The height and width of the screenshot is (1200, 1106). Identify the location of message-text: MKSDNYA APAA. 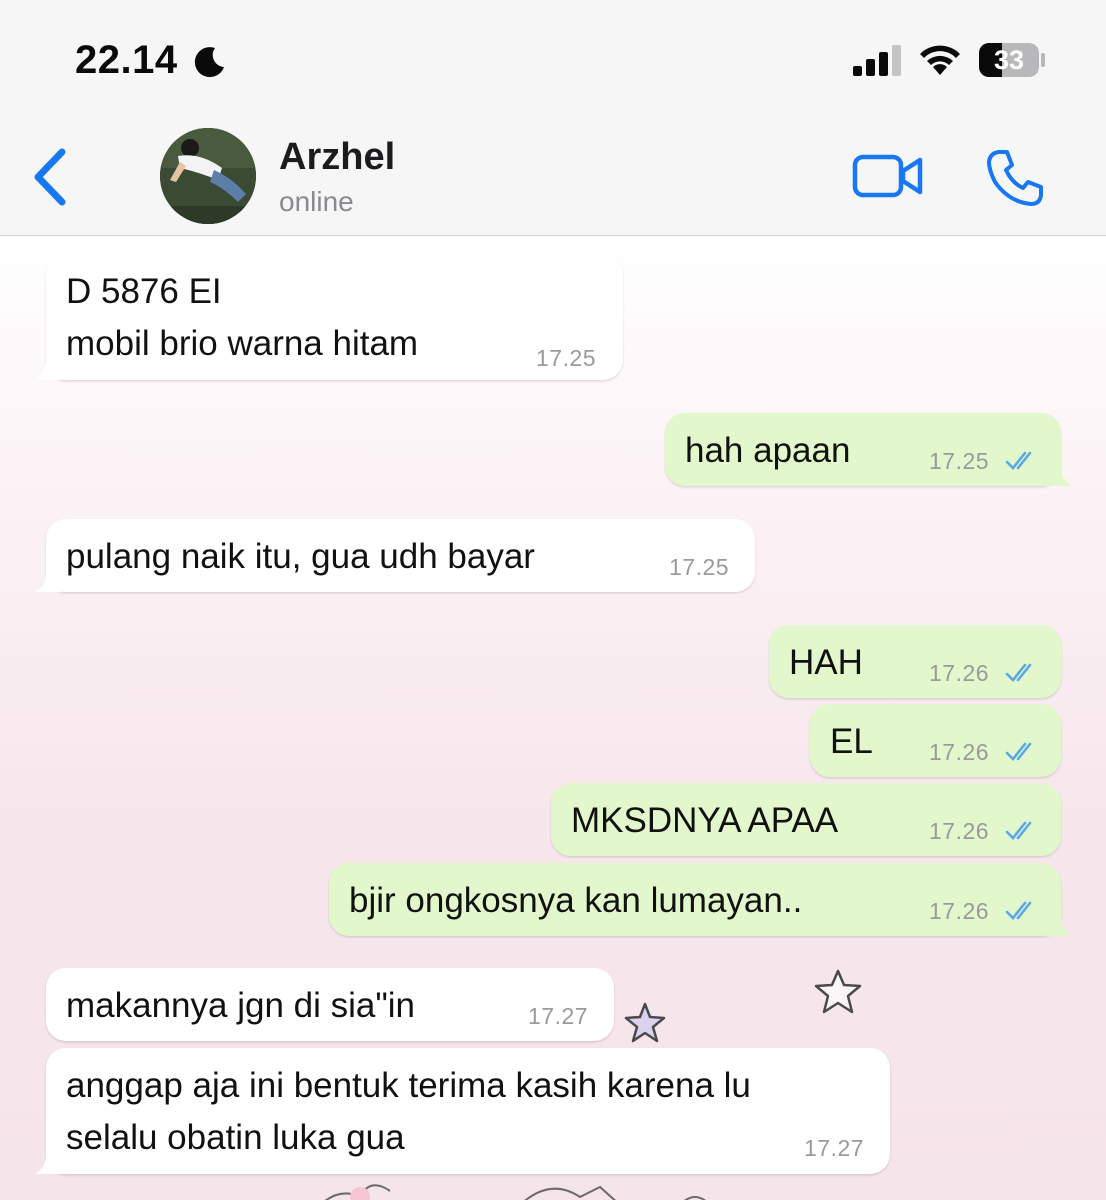
(705, 820).